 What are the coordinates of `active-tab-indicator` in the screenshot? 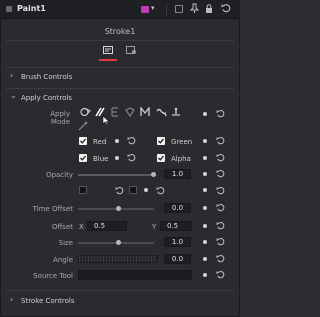 It's located at (108, 60).